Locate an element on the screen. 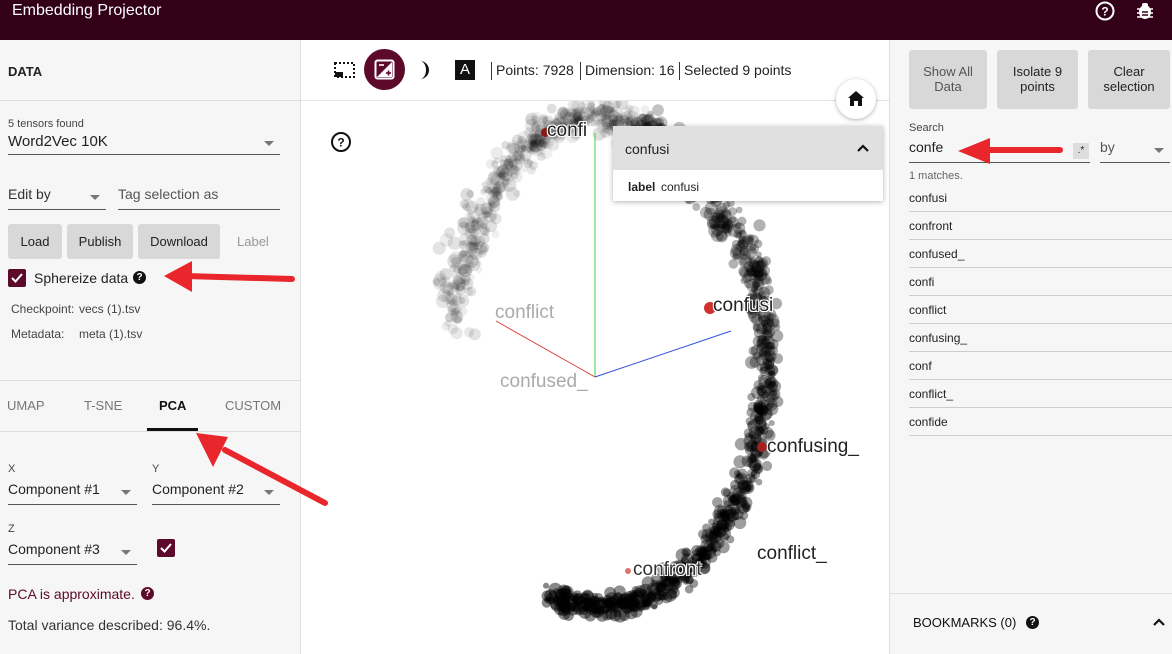  arrow-to-sphereize is located at coordinates (238, 277).